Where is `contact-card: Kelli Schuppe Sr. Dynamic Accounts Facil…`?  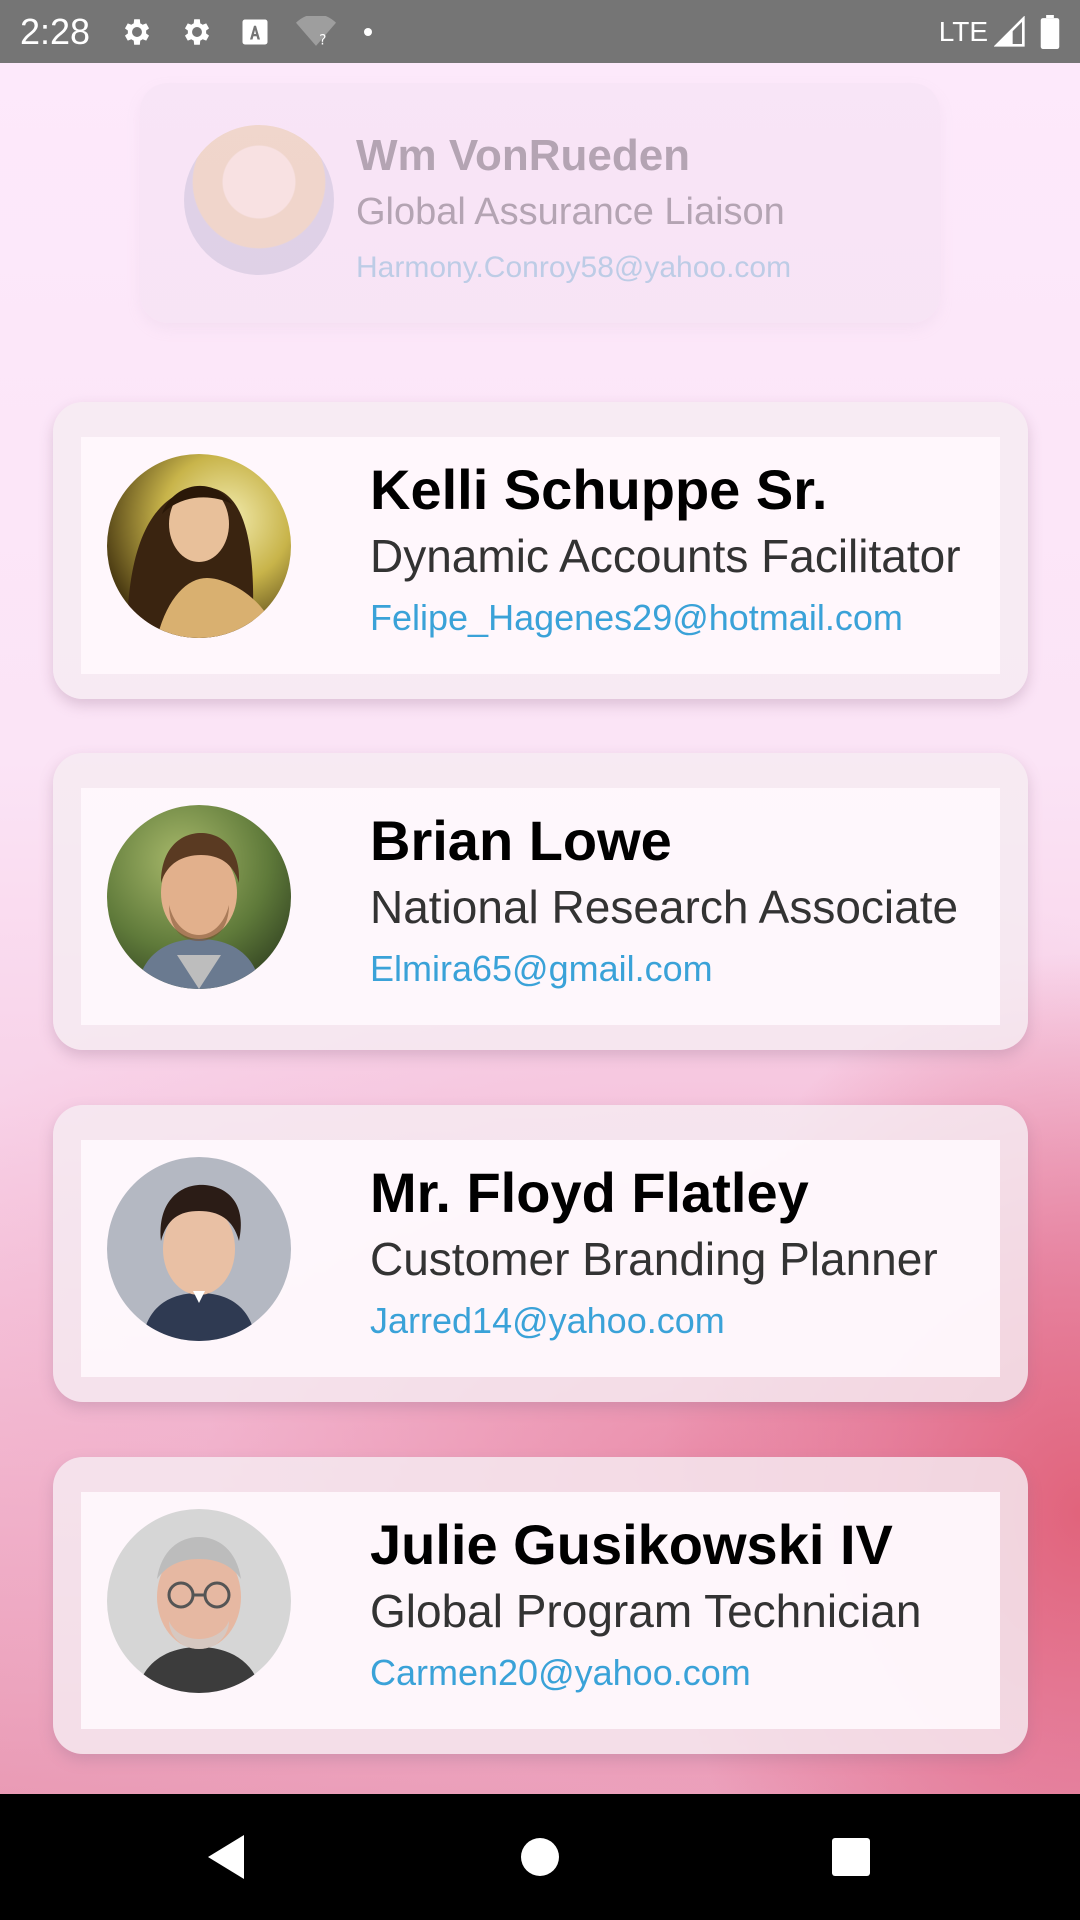
contact-card: Kelli Schuppe Sr. Dynamic Accounts Facil… is located at coordinates (540, 550).